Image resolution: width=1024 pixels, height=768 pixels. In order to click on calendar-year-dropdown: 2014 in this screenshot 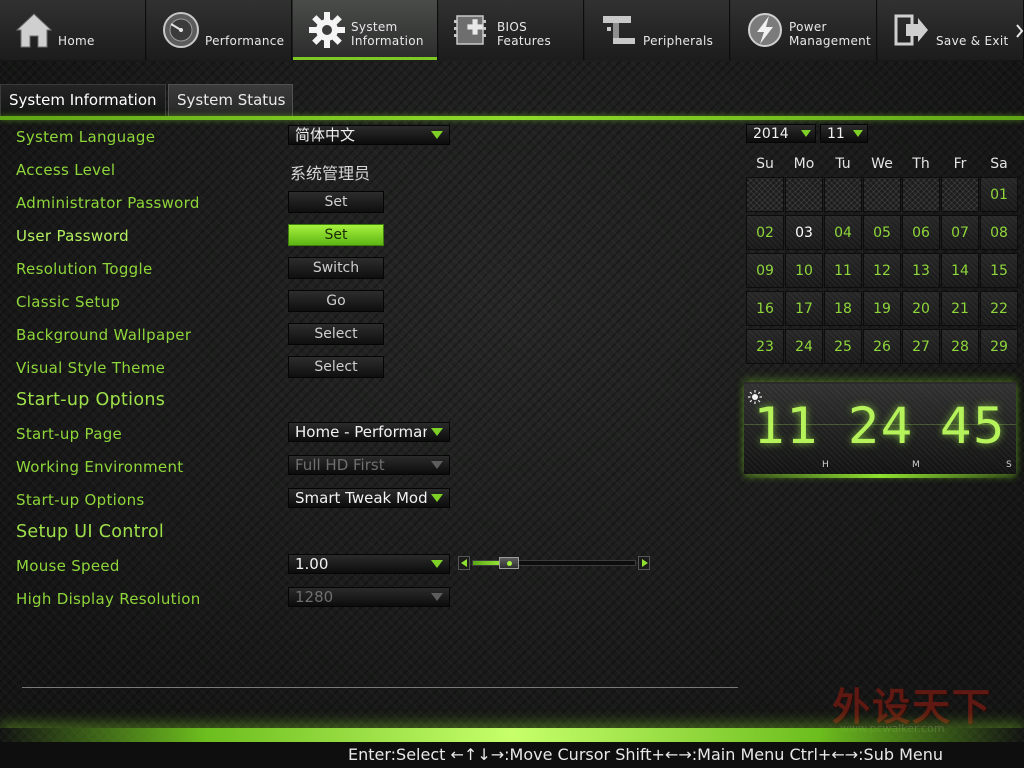, I will do `click(781, 133)`.